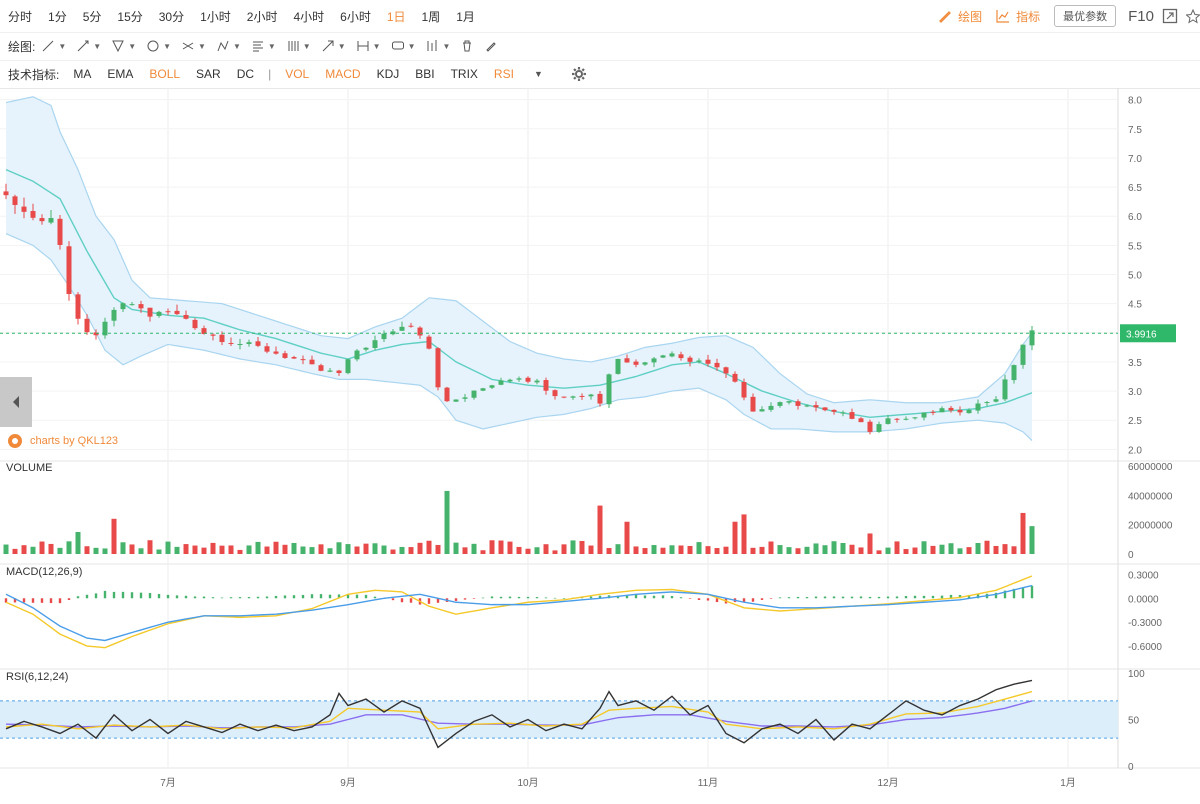  I want to click on channel-tool-button: ▼, so click(298, 46).